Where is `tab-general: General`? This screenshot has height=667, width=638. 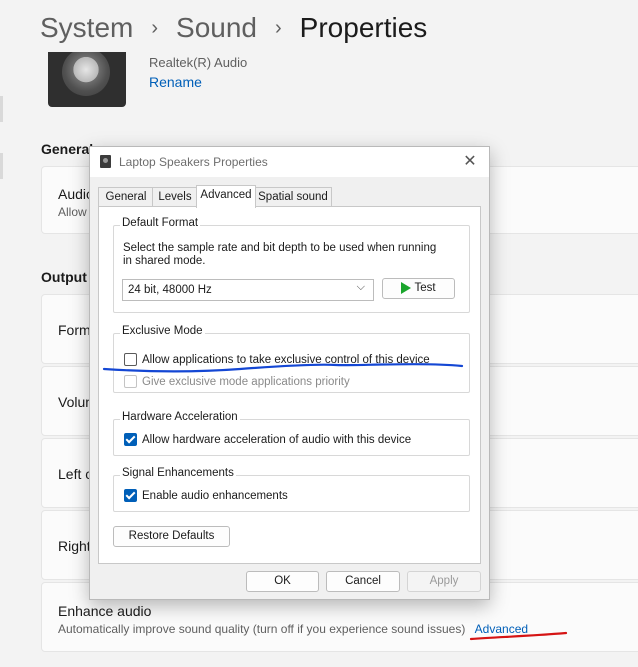
tab-general: General is located at coordinates (126, 197).